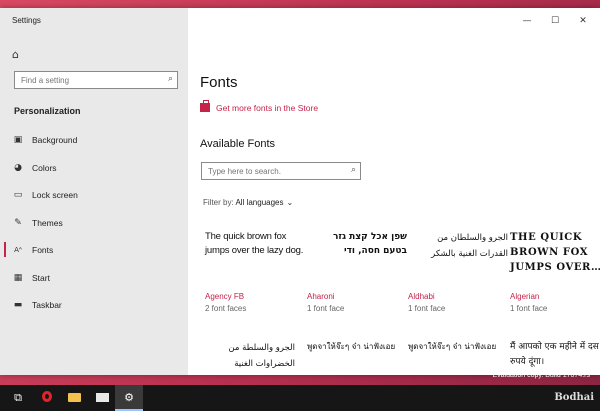  Describe the element at coordinates (94, 195) in the screenshot. I see `sidebar-item-lock-screen: ▭ Lock screen` at that location.